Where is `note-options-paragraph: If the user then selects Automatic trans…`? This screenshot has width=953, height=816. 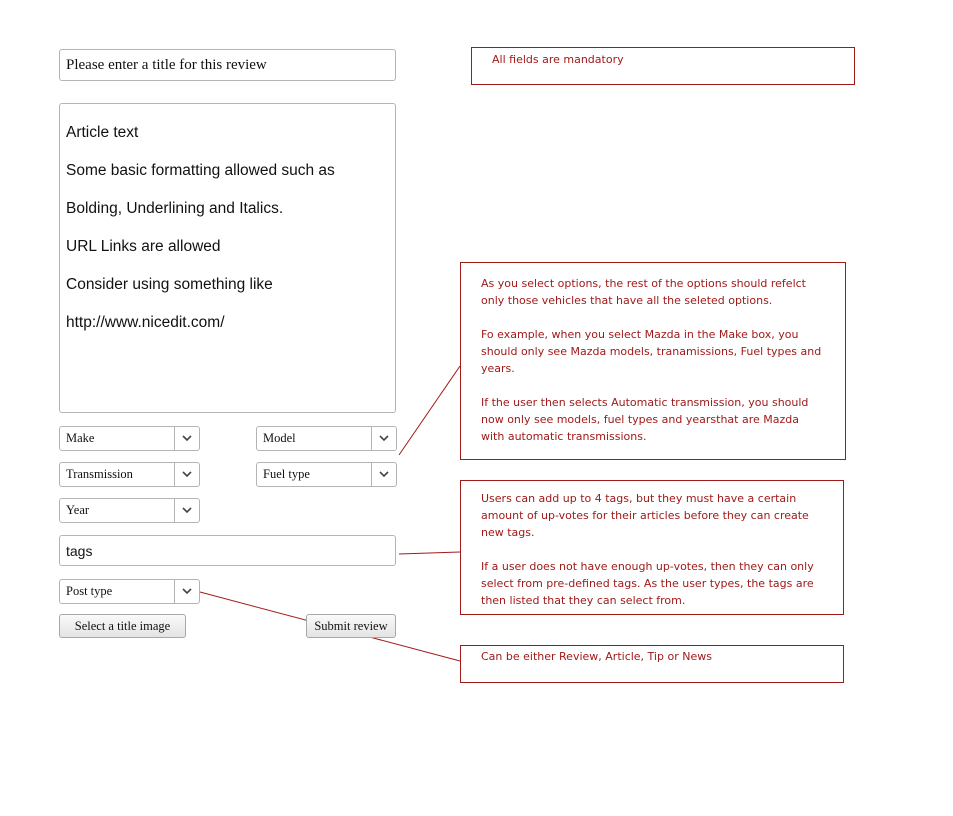 note-options-paragraph: If the user then selects Automatic trans… is located at coordinates (645, 419).